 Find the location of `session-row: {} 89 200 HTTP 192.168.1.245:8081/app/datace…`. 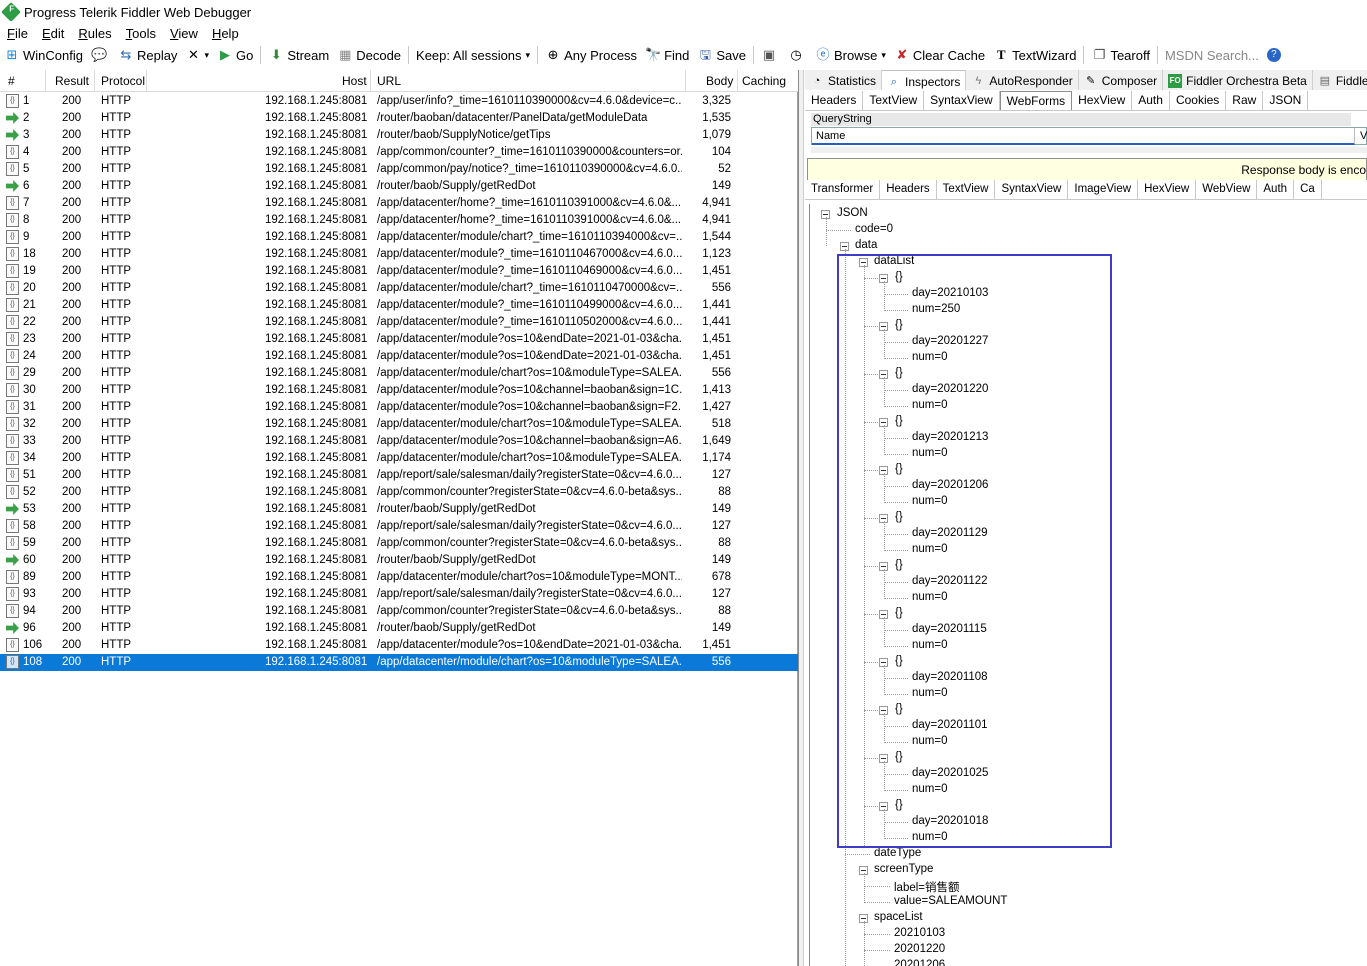

session-row: {} 89 200 HTTP 192.168.1.245:8081/app/datace… is located at coordinates (399, 577).